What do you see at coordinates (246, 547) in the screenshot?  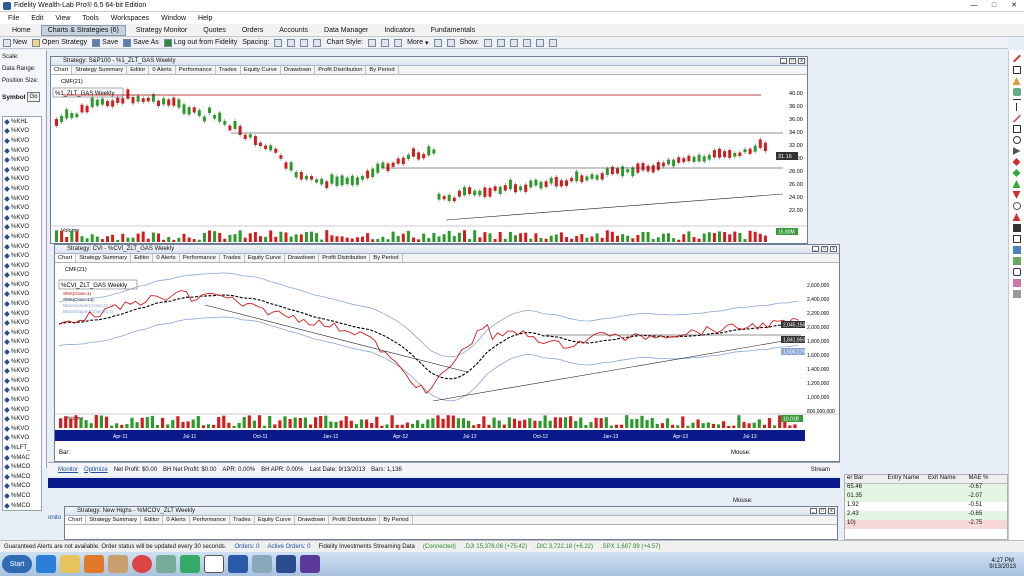 I see `orders-count: Orders: 0` at bounding box center [246, 547].